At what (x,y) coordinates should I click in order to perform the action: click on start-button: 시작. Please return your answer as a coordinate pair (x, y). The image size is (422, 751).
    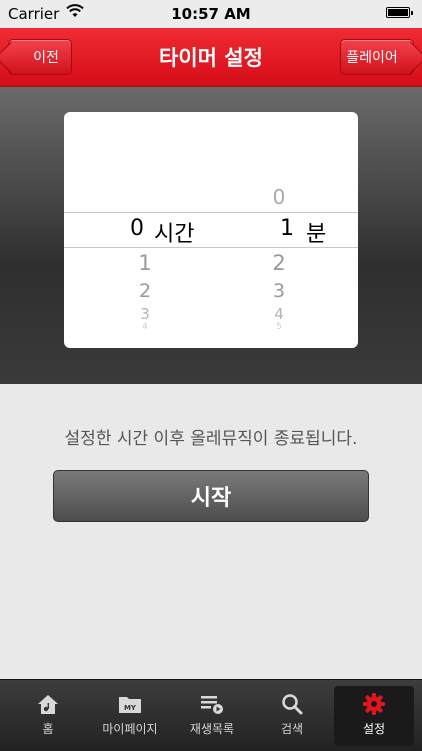
    Looking at the image, I should click on (211, 496).